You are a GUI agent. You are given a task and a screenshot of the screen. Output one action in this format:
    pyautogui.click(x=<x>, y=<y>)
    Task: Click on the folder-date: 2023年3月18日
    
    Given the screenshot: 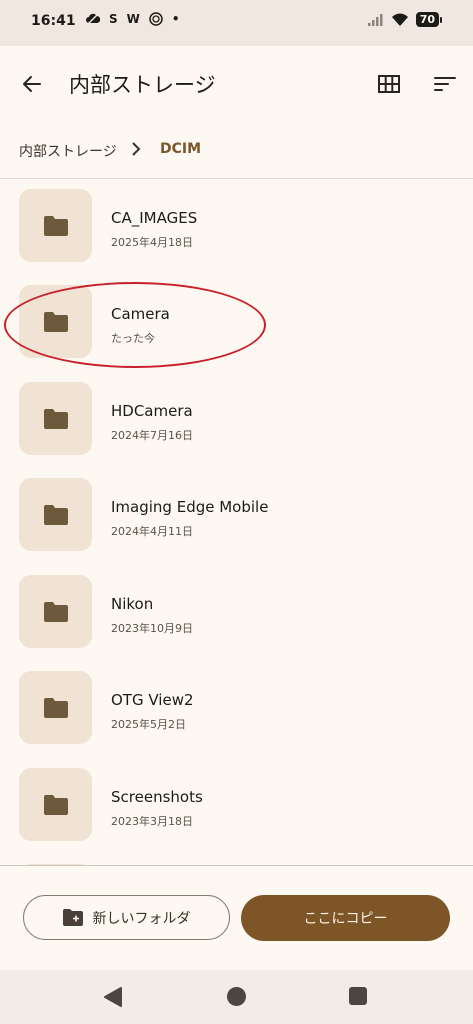 What is the action you would take?
    pyautogui.click(x=152, y=821)
    